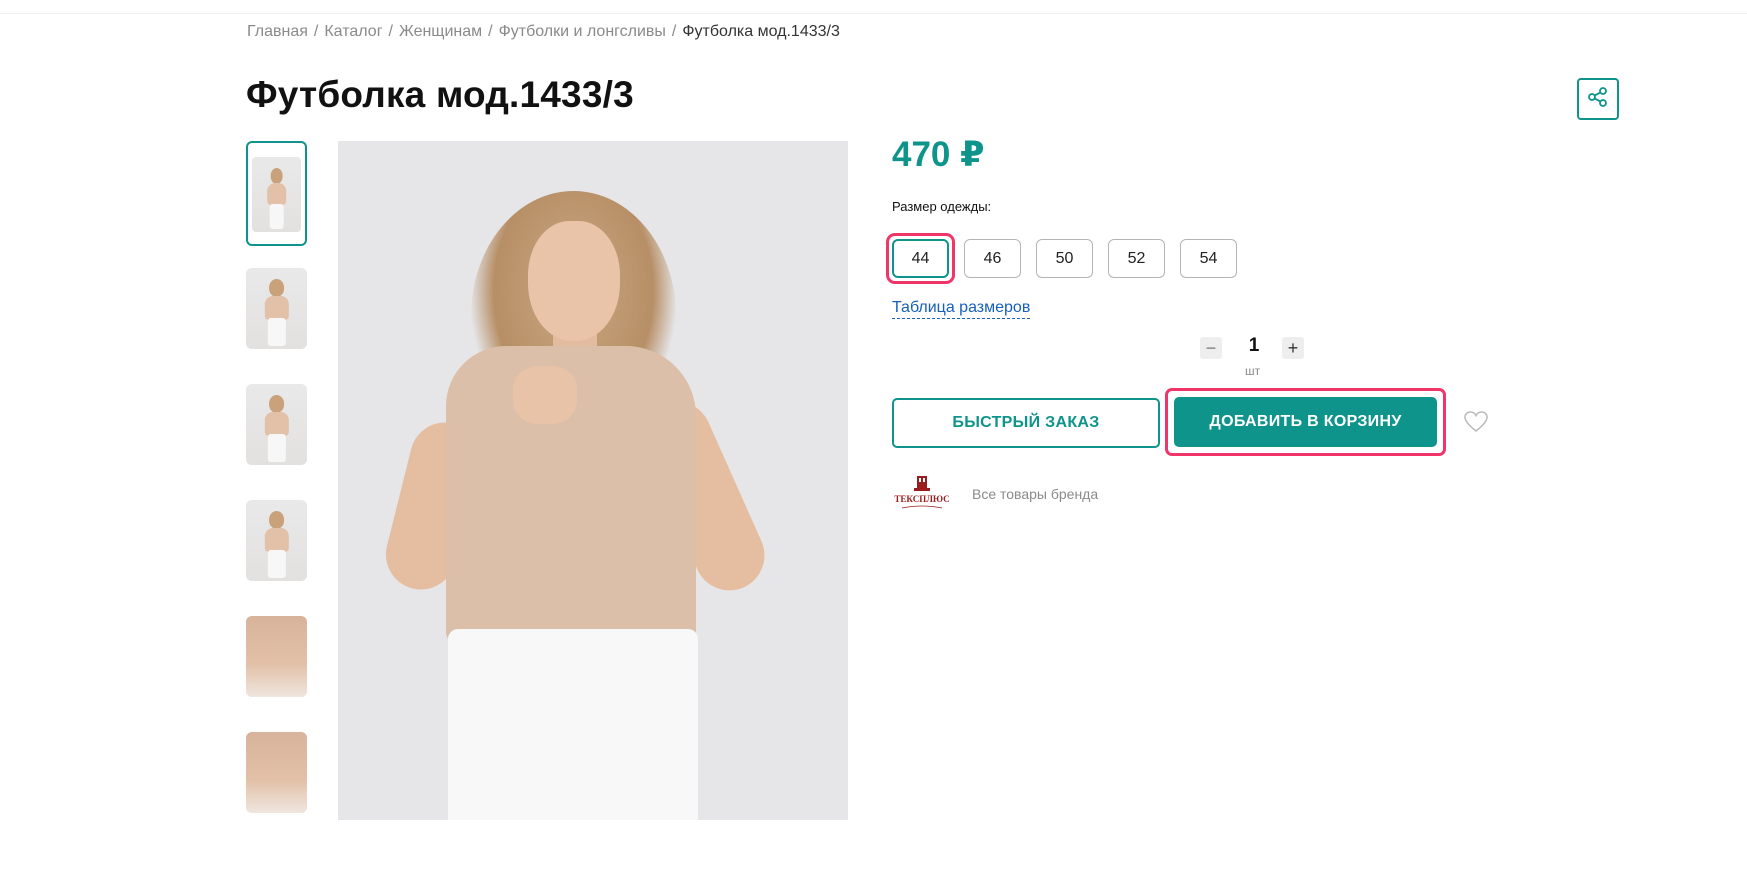 This screenshot has width=1747, height=883. Describe the element at coordinates (1136, 258) in the screenshot. I see `size-option-52: 52` at that location.